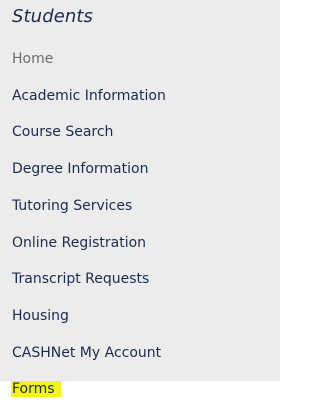 Image resolution: width=320 pixels, height=404 pixels. What do you see at coordinates (32, 59) in the screenshot?
I see `nav-item-home: Home` at bounding box center [32, 59].